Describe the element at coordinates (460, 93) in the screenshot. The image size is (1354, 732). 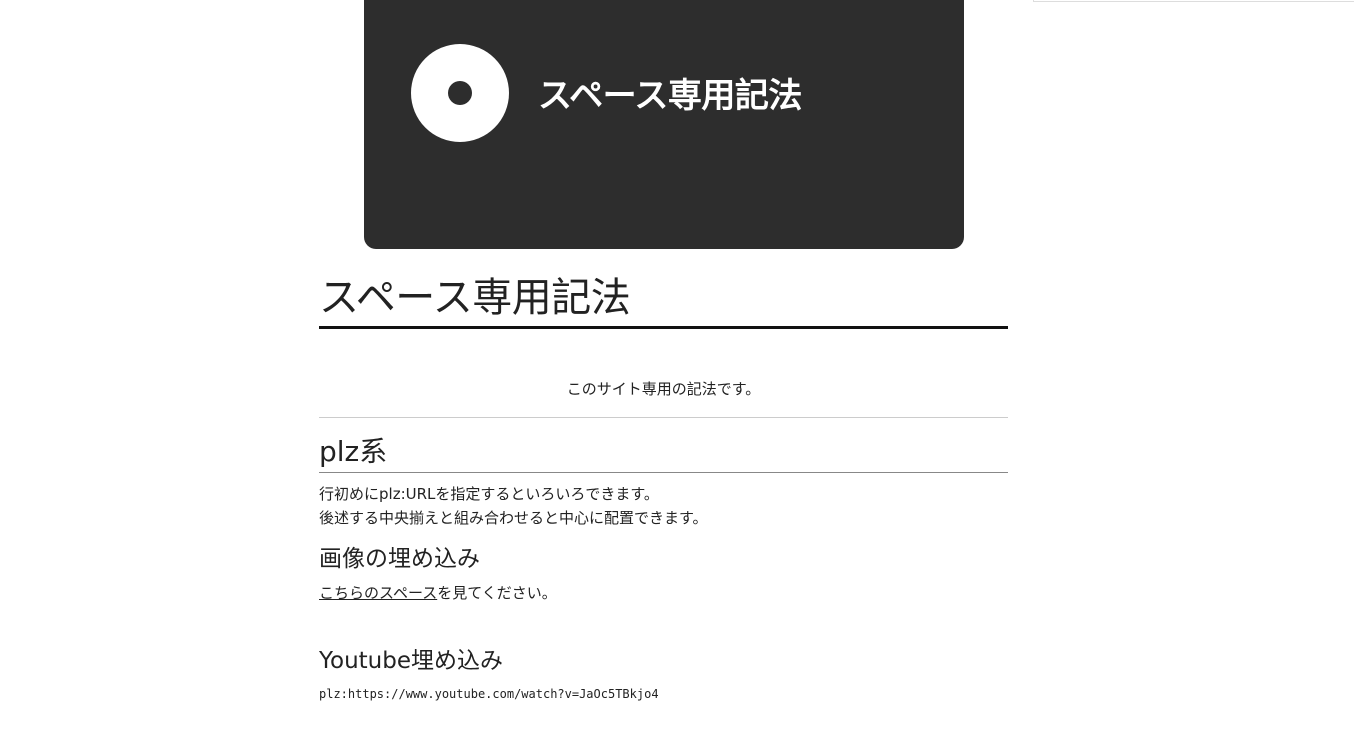
I see `disc-icon` at that location.